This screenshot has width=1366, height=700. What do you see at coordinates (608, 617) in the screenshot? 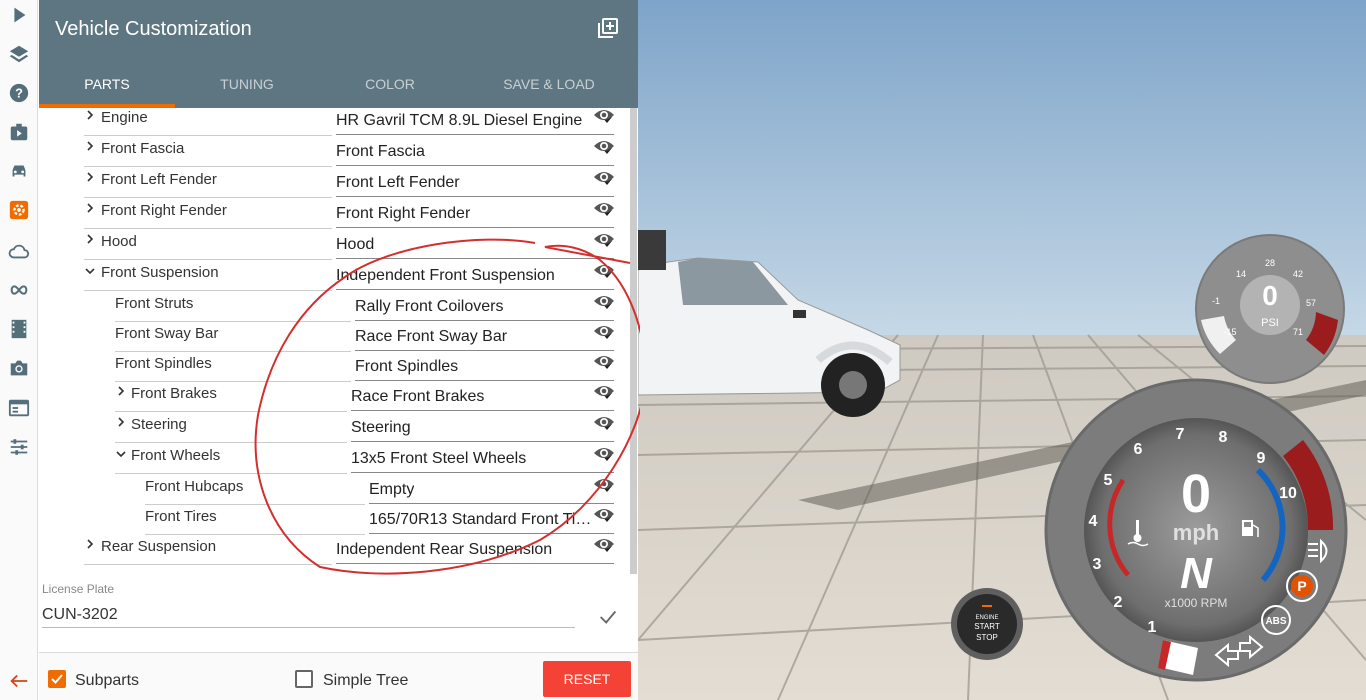
I see `check-icon` at bounding box center [608, 617].